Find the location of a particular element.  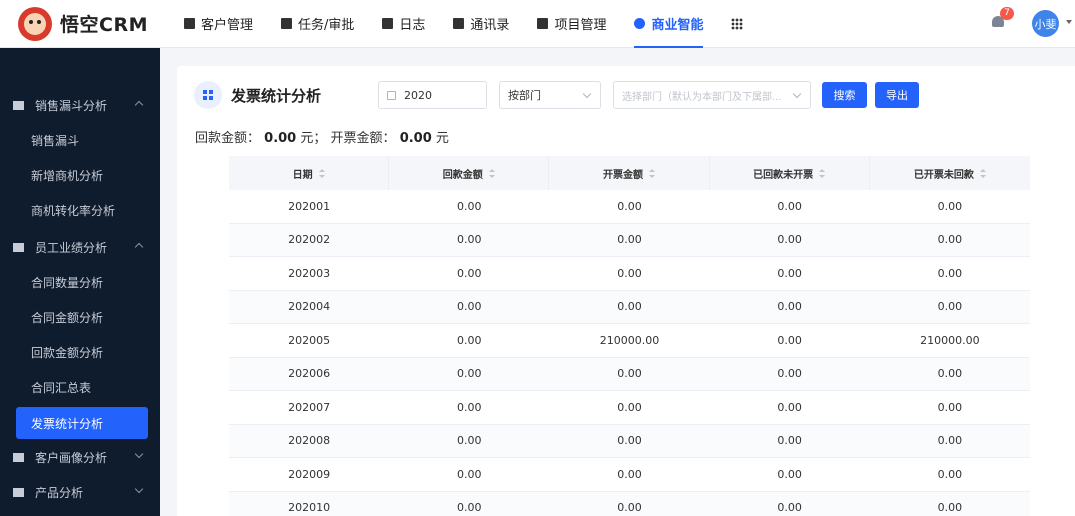

customer-icon is located at coordinates (189, 23).